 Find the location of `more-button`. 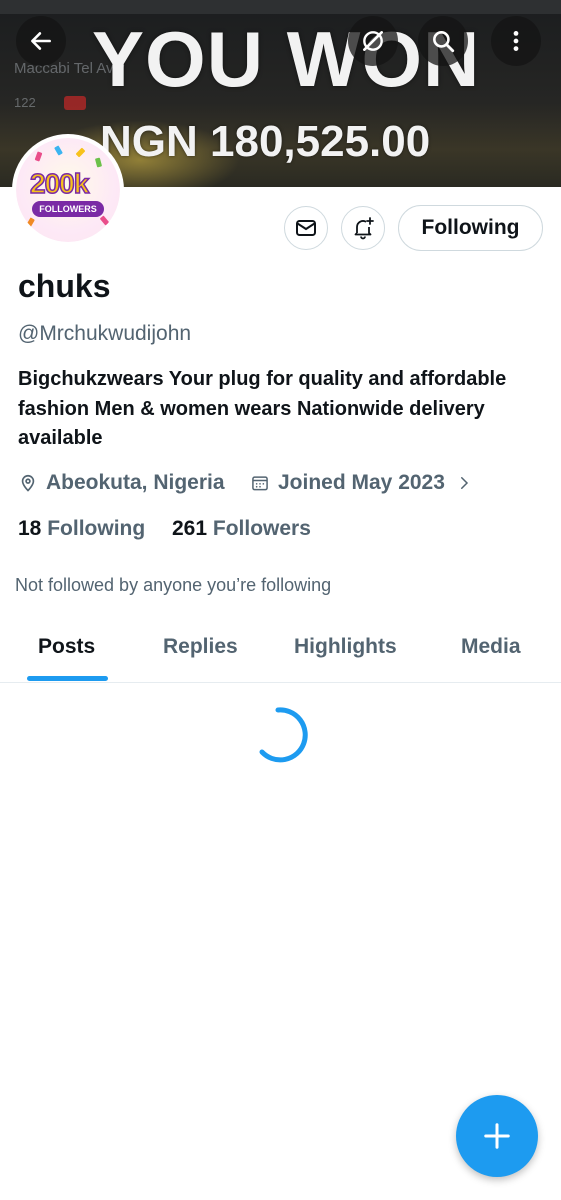

more-button is located at coordinates (516, 41).